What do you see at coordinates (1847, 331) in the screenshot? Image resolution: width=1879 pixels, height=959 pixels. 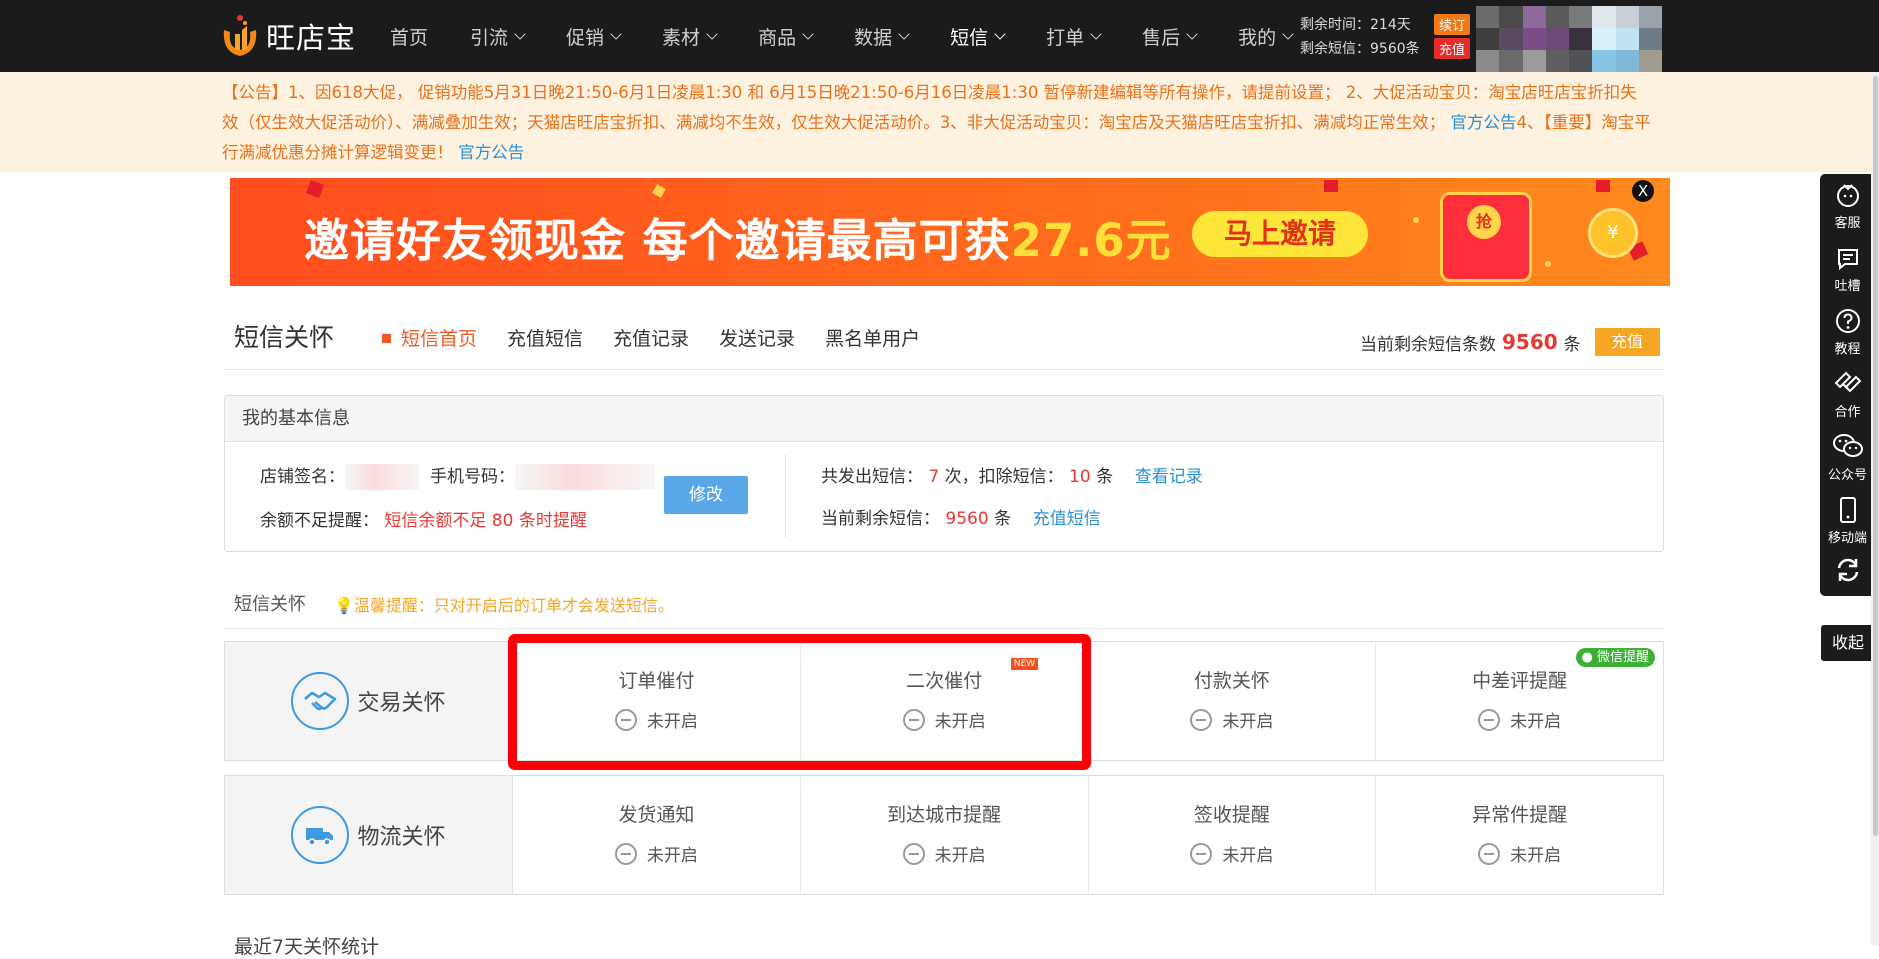 I see `sidebar-item-tutorial: 教程` at bounding box center [1847, 331].